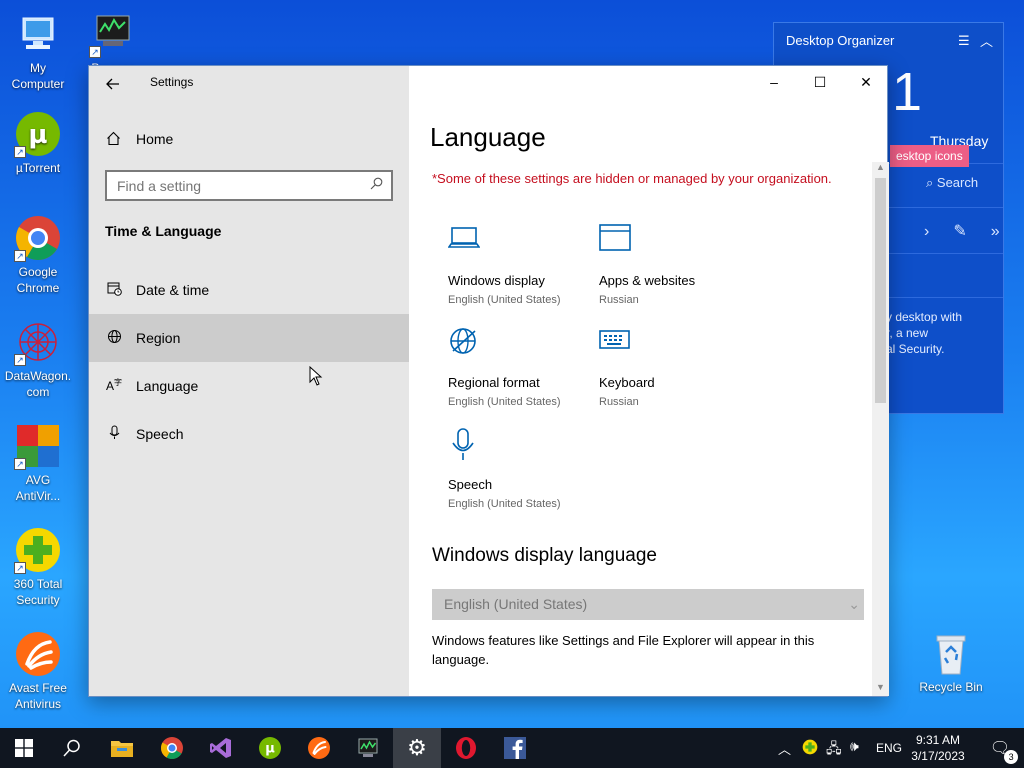 This screenshot has width=1024, height=768. What do you see at coordinates (249, 434) in the screenshot?
I see `nav-speech: Speech` at bounding box center [249, 434].